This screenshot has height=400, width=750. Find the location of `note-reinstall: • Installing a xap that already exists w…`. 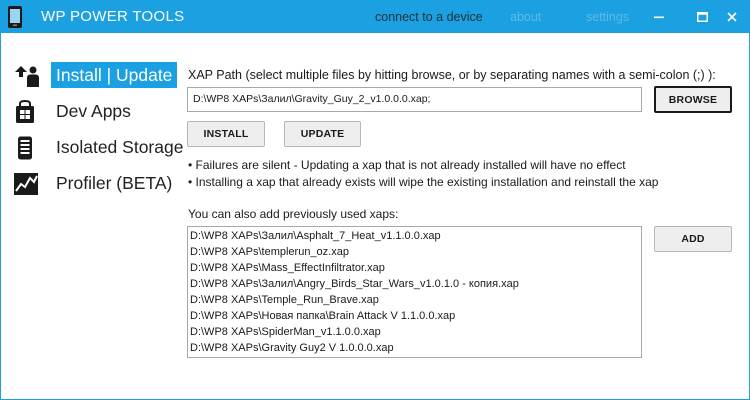

note-reinstall: • Installing a xap that already exists w… is located at coordinates (423, 182).